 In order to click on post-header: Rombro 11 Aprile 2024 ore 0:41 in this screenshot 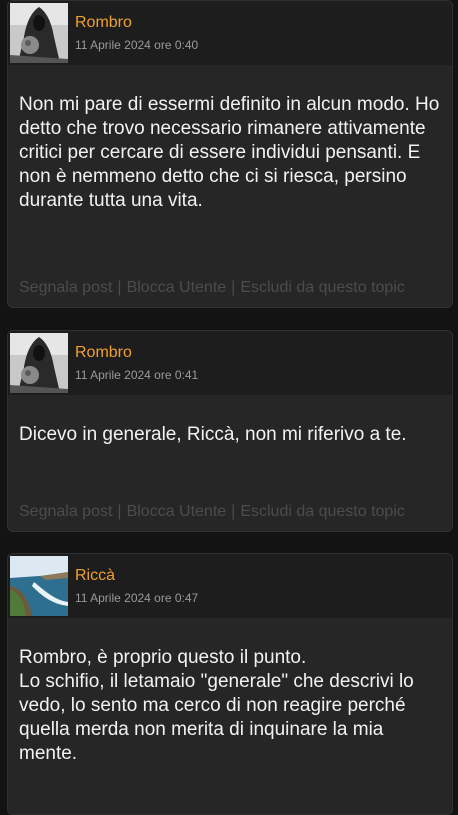, I will do `click(230, 363)`.